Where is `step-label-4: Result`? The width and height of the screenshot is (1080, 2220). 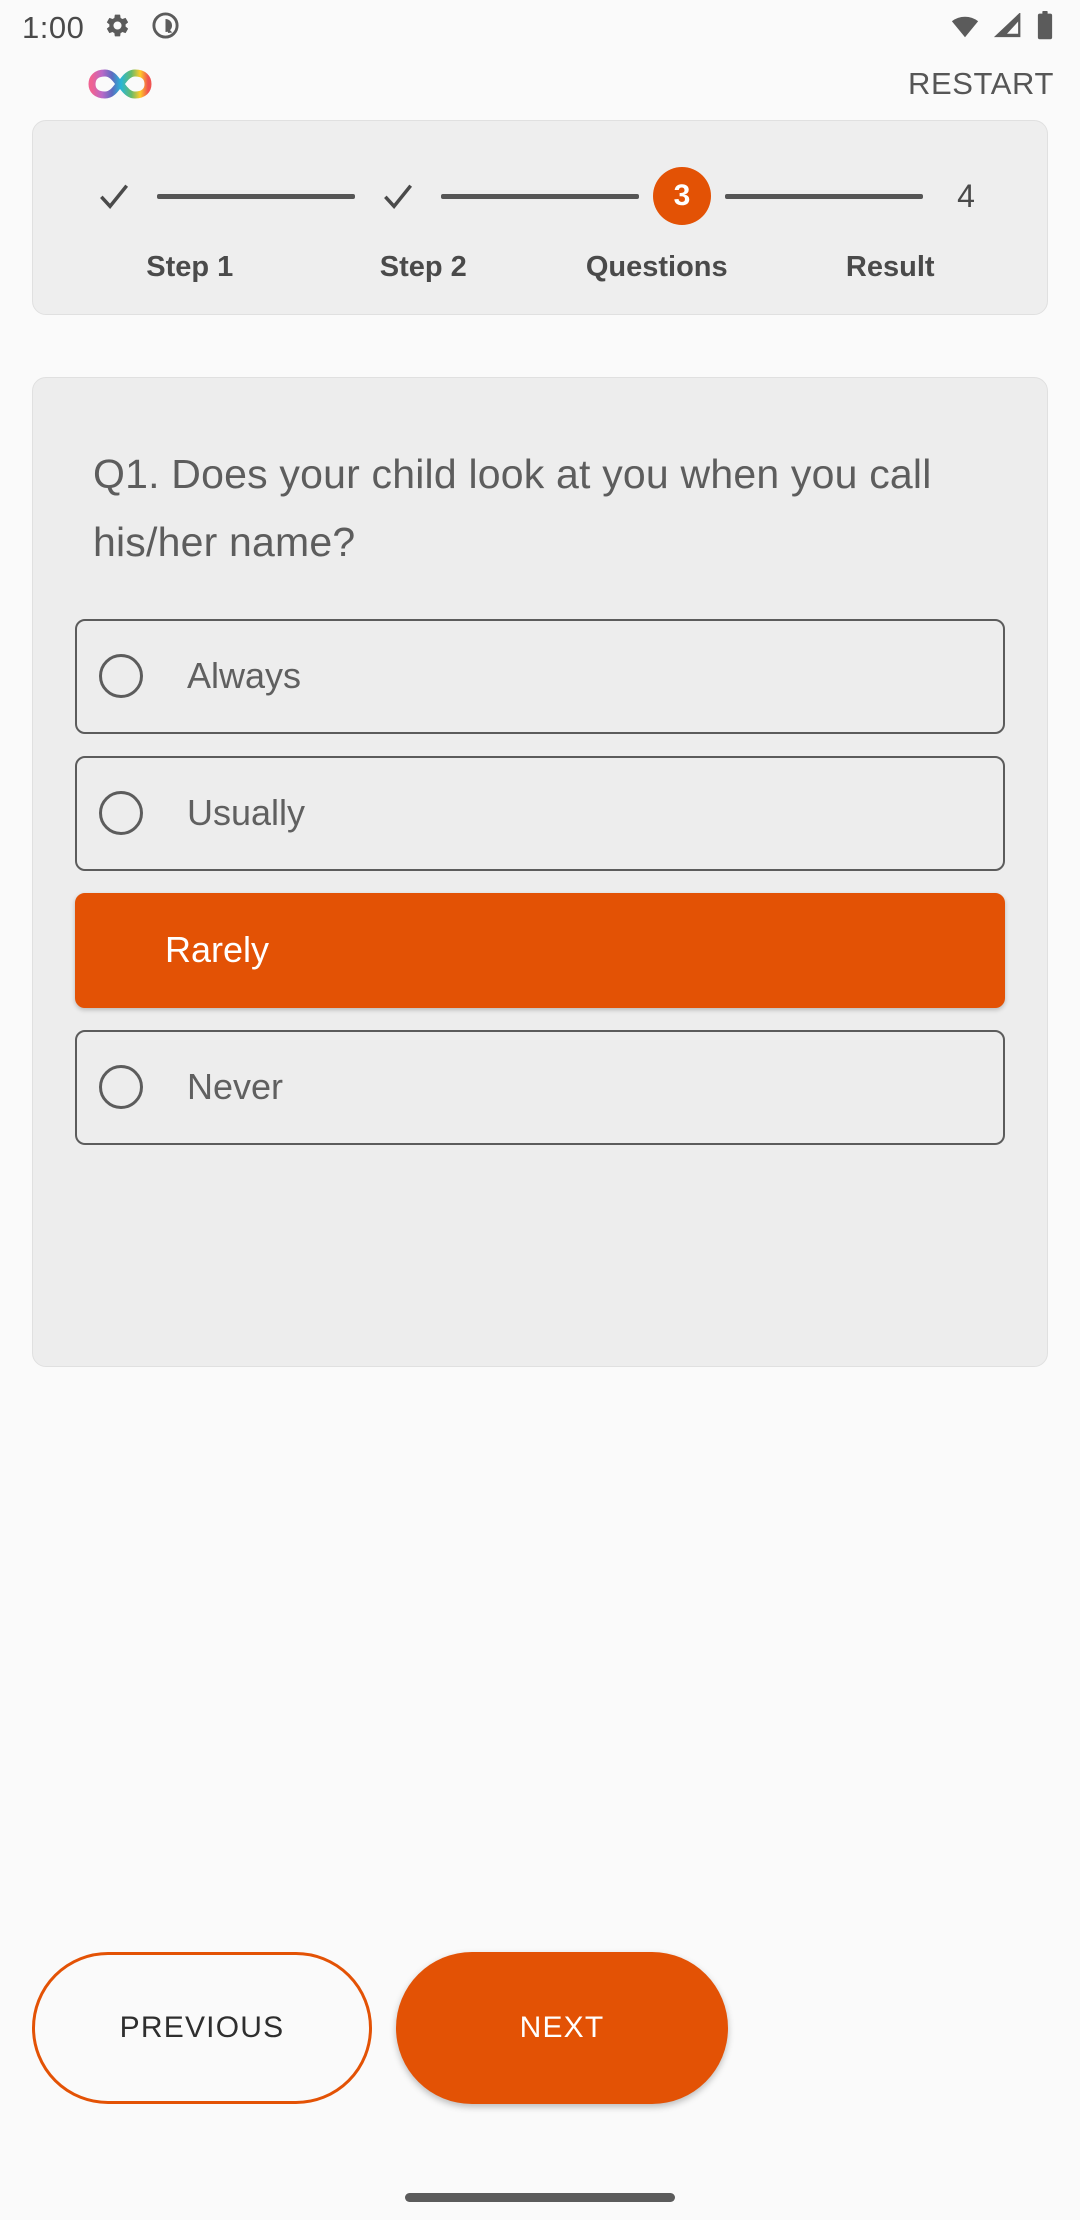
step-label-4: Result is located at coordinates (890, 267).